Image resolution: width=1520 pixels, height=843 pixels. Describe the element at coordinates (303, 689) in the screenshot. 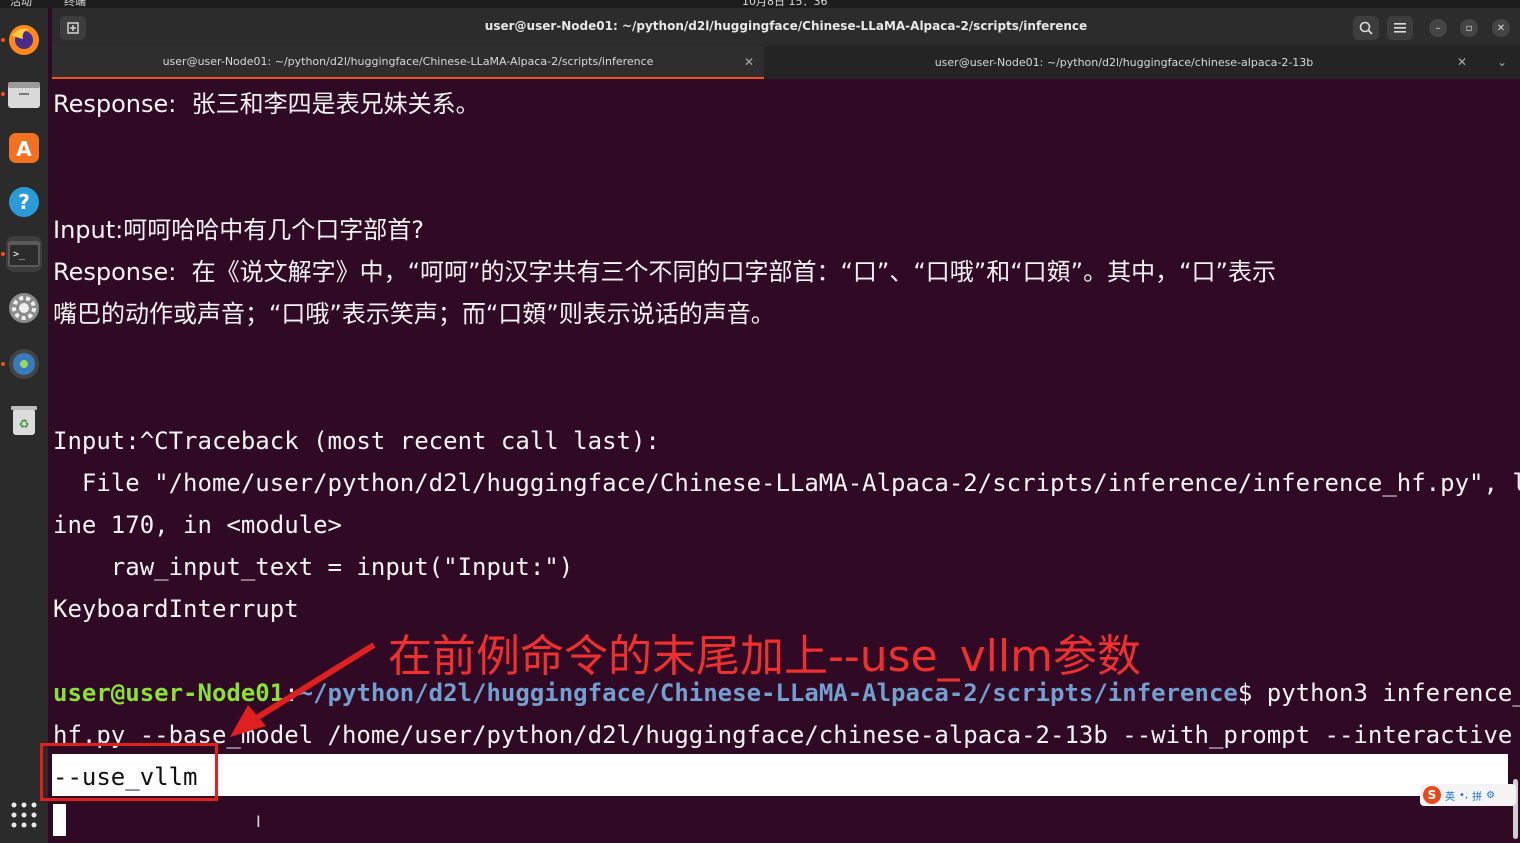

I see `annotation-arrow` at that location.